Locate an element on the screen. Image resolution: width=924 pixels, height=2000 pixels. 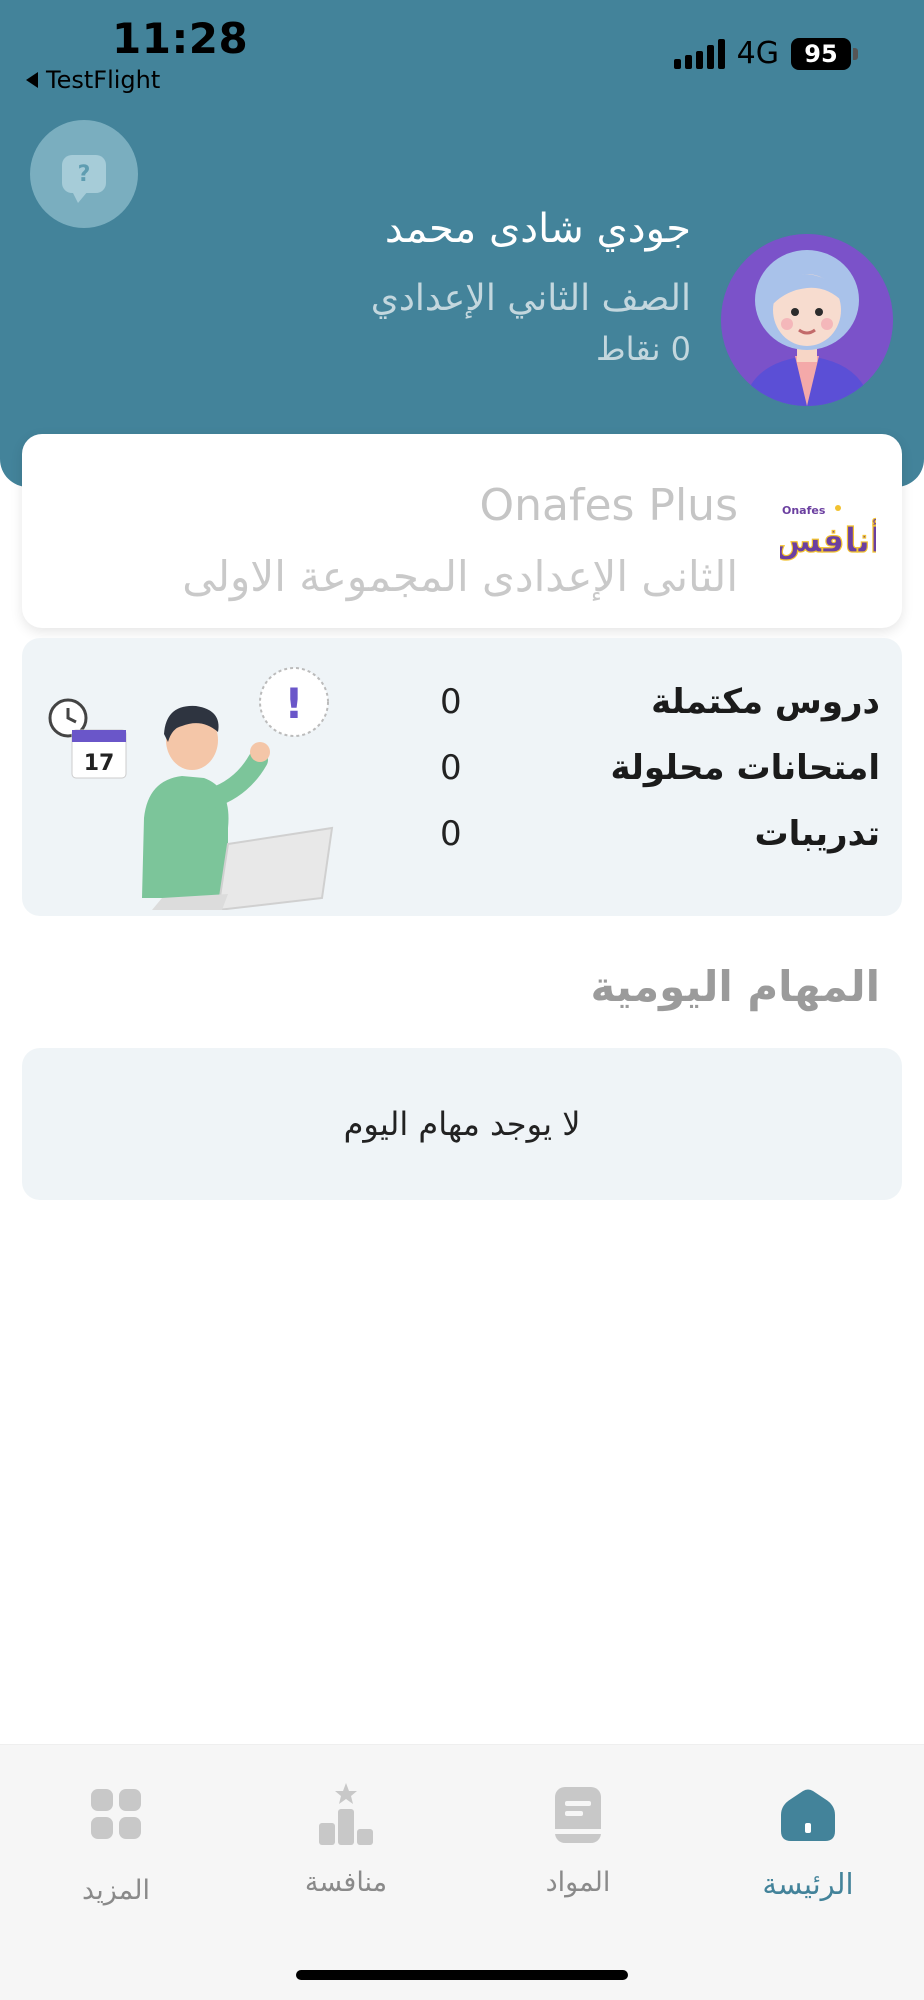
nav-home: الرئيسة is located at coordinates (808, 1835).